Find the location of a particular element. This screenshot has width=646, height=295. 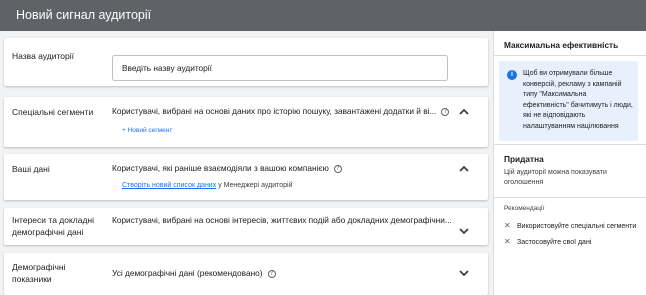

new-segment-link: + Новий сегмент is located at coordinates (147, 130).